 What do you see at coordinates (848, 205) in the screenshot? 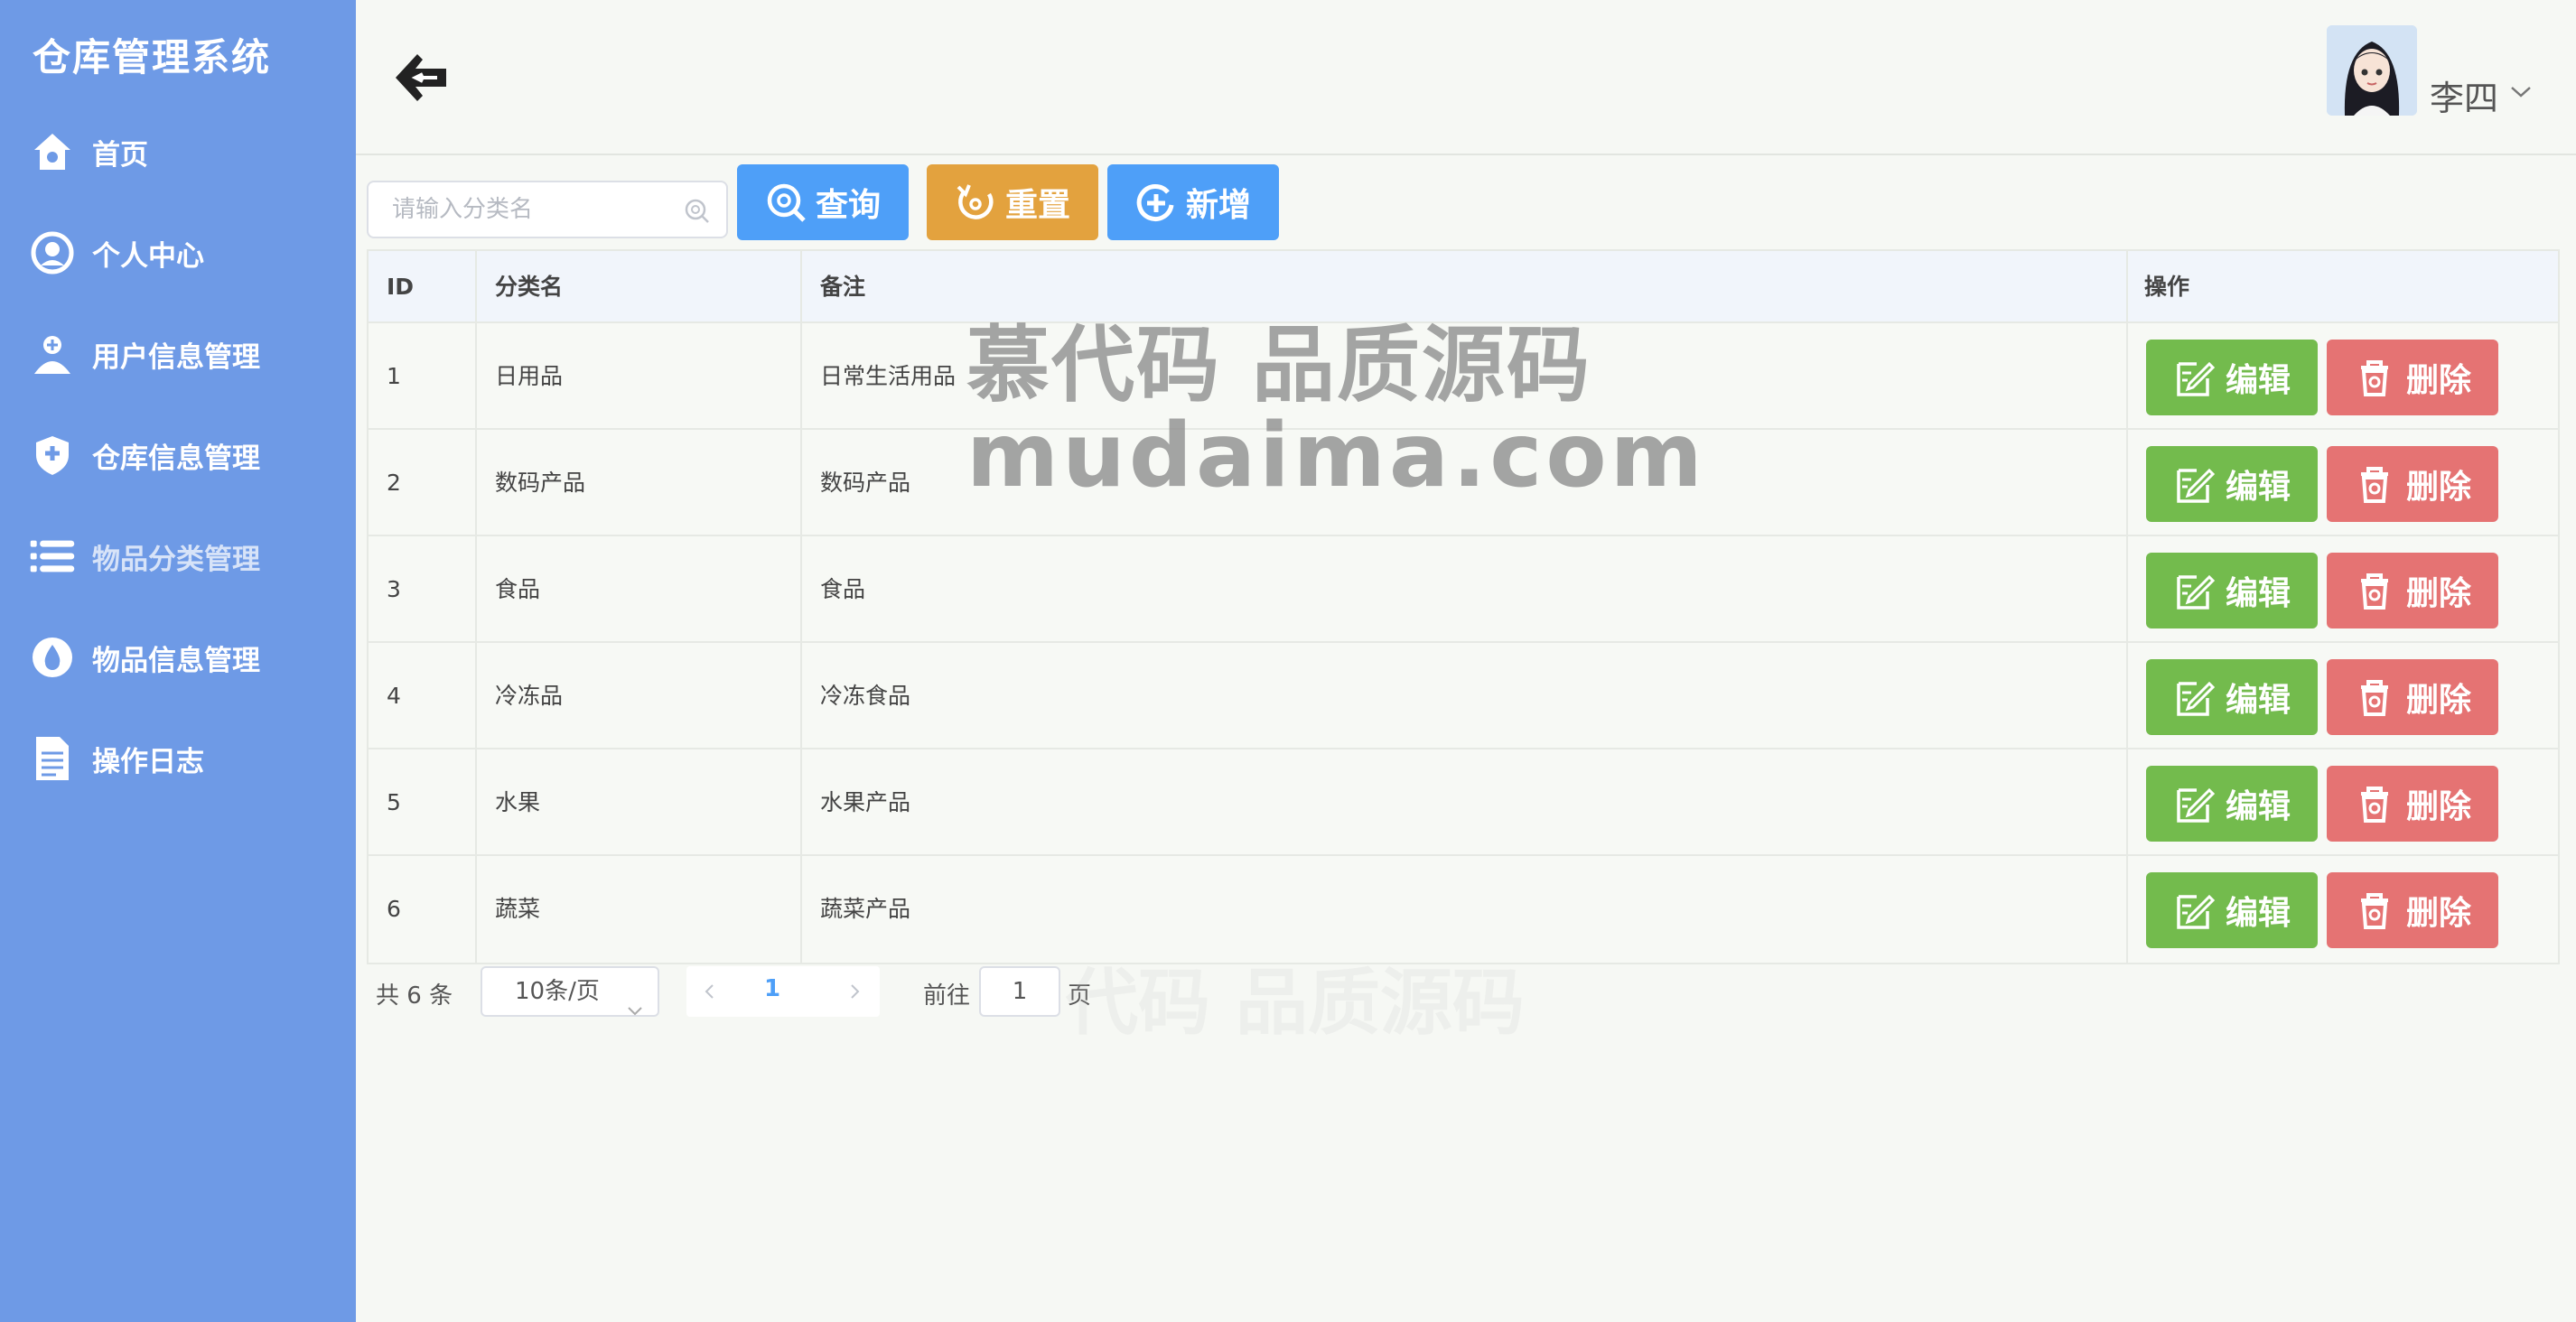
I see `query-button-label: 查询` at bounding box center [848, 205].